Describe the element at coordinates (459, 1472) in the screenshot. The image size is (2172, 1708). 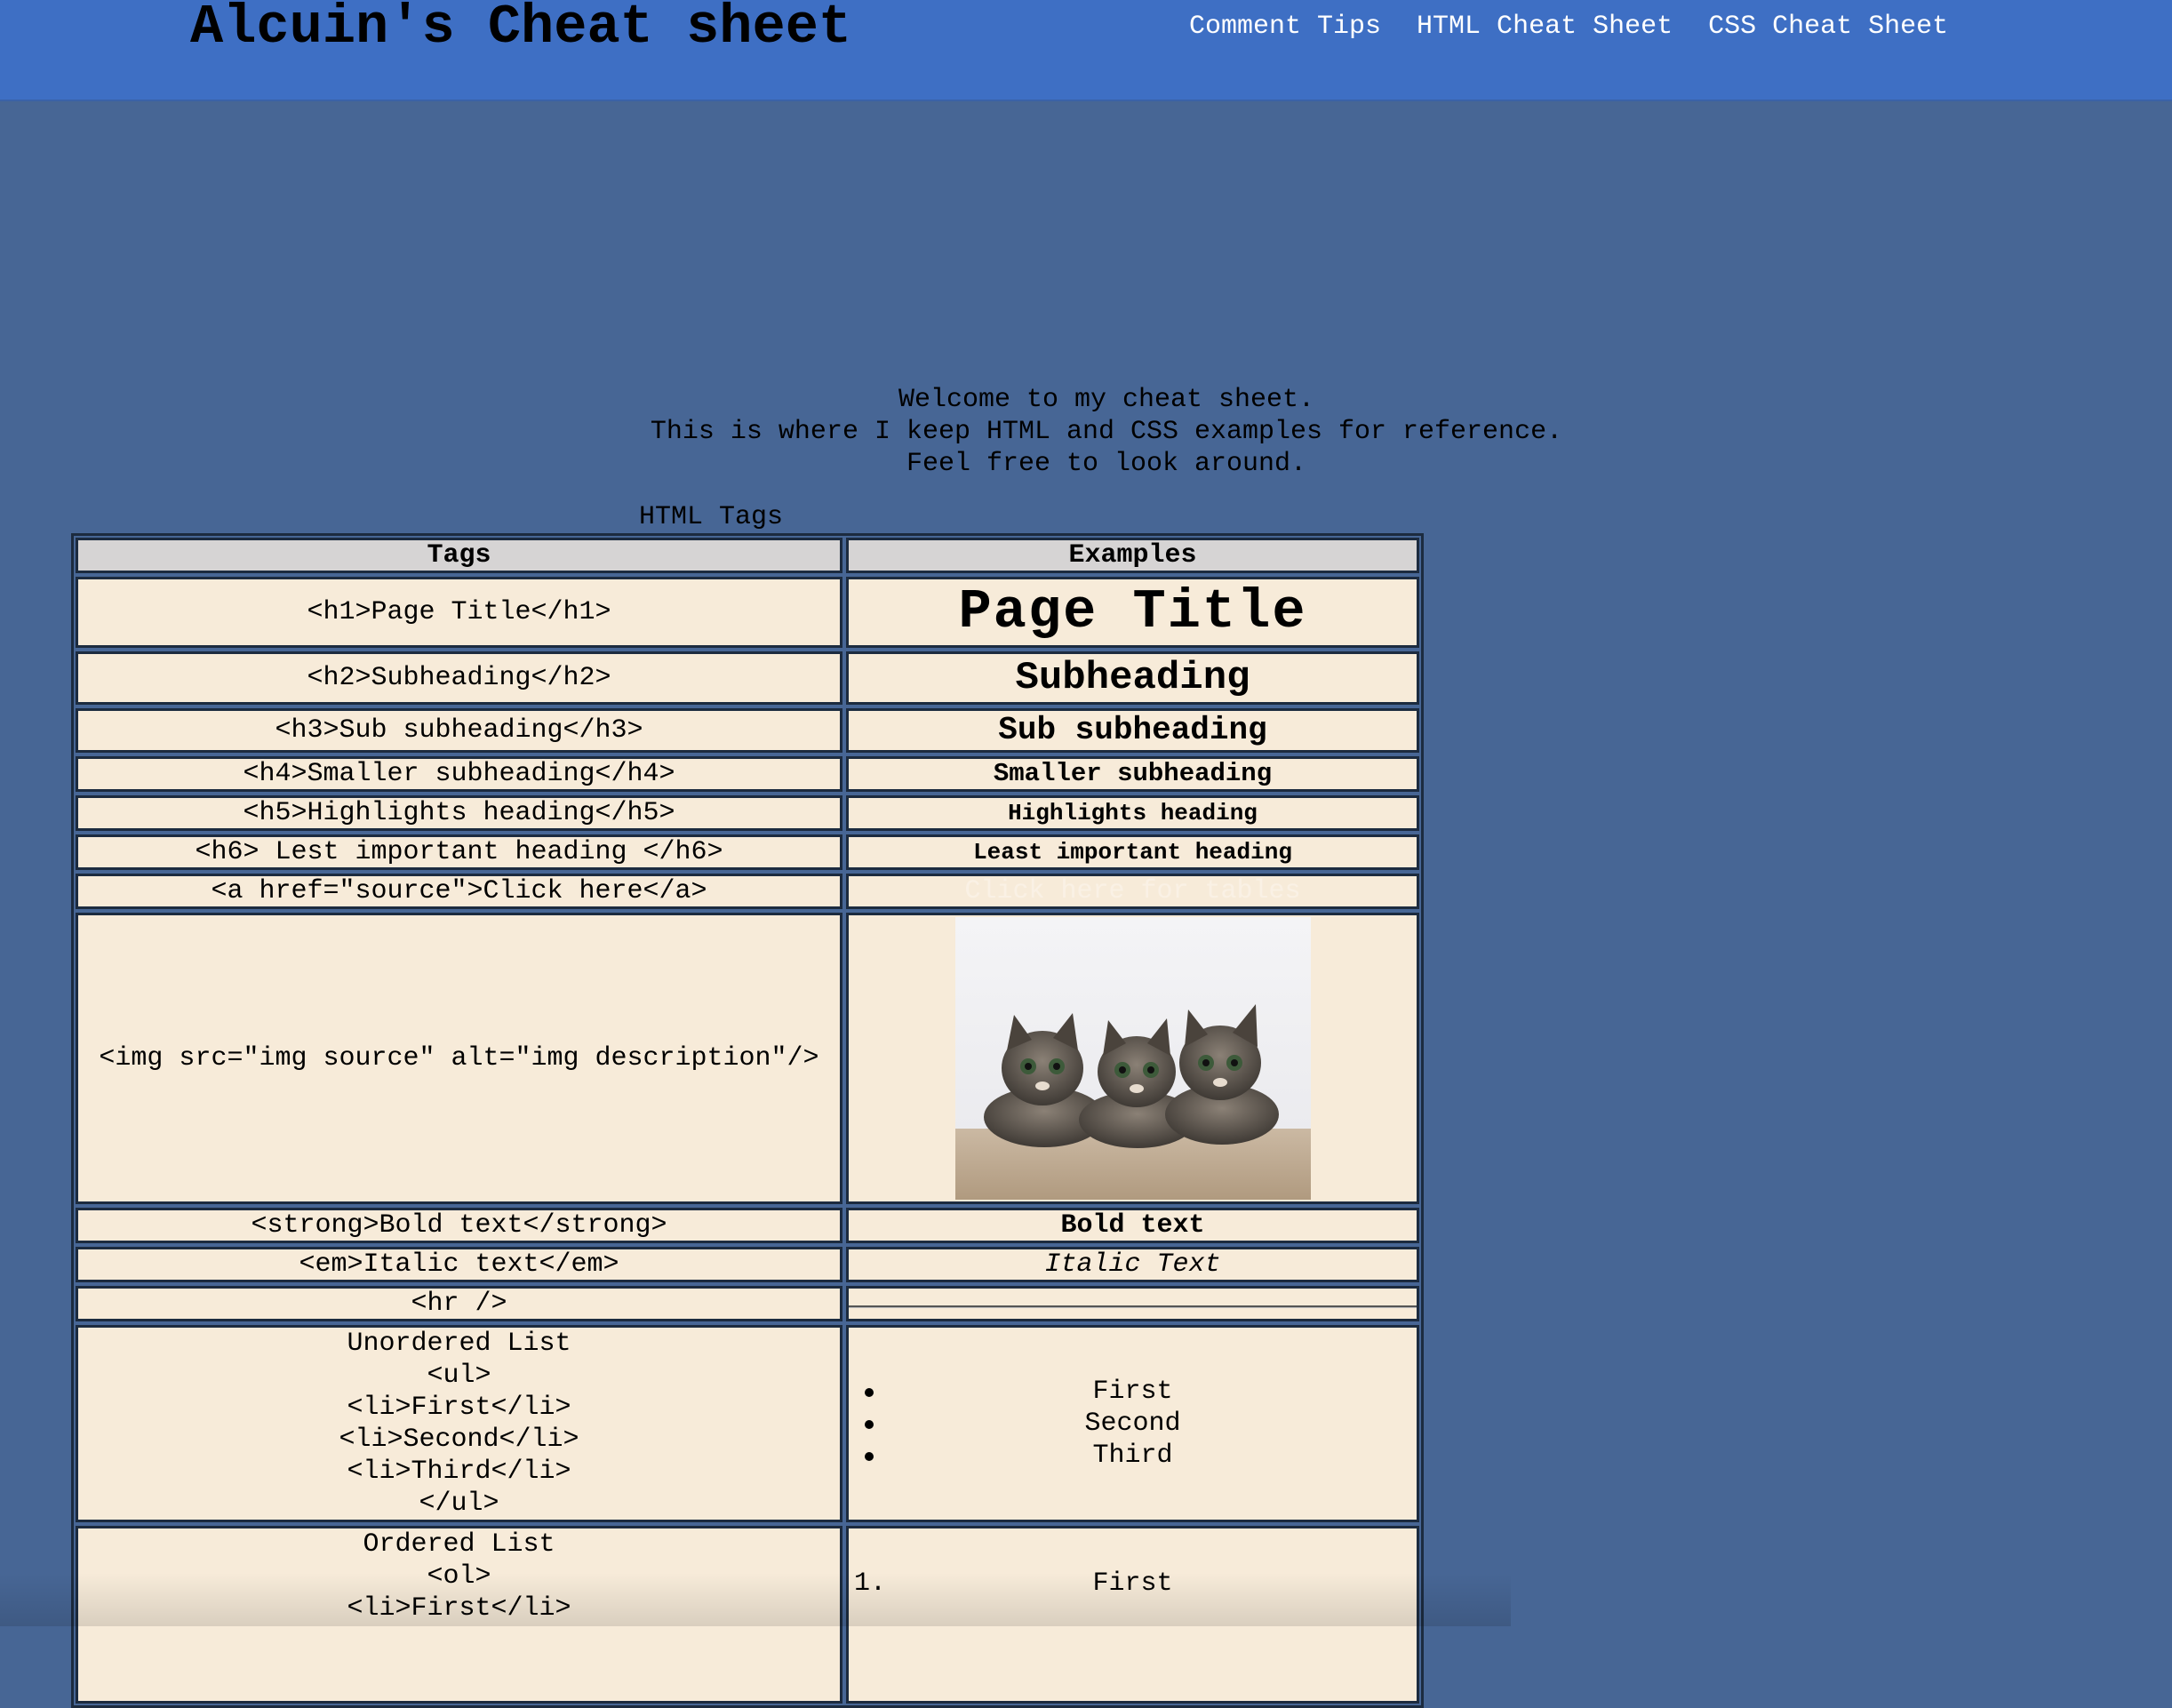
I see `tag-line: <li>Third</li>` at that location.